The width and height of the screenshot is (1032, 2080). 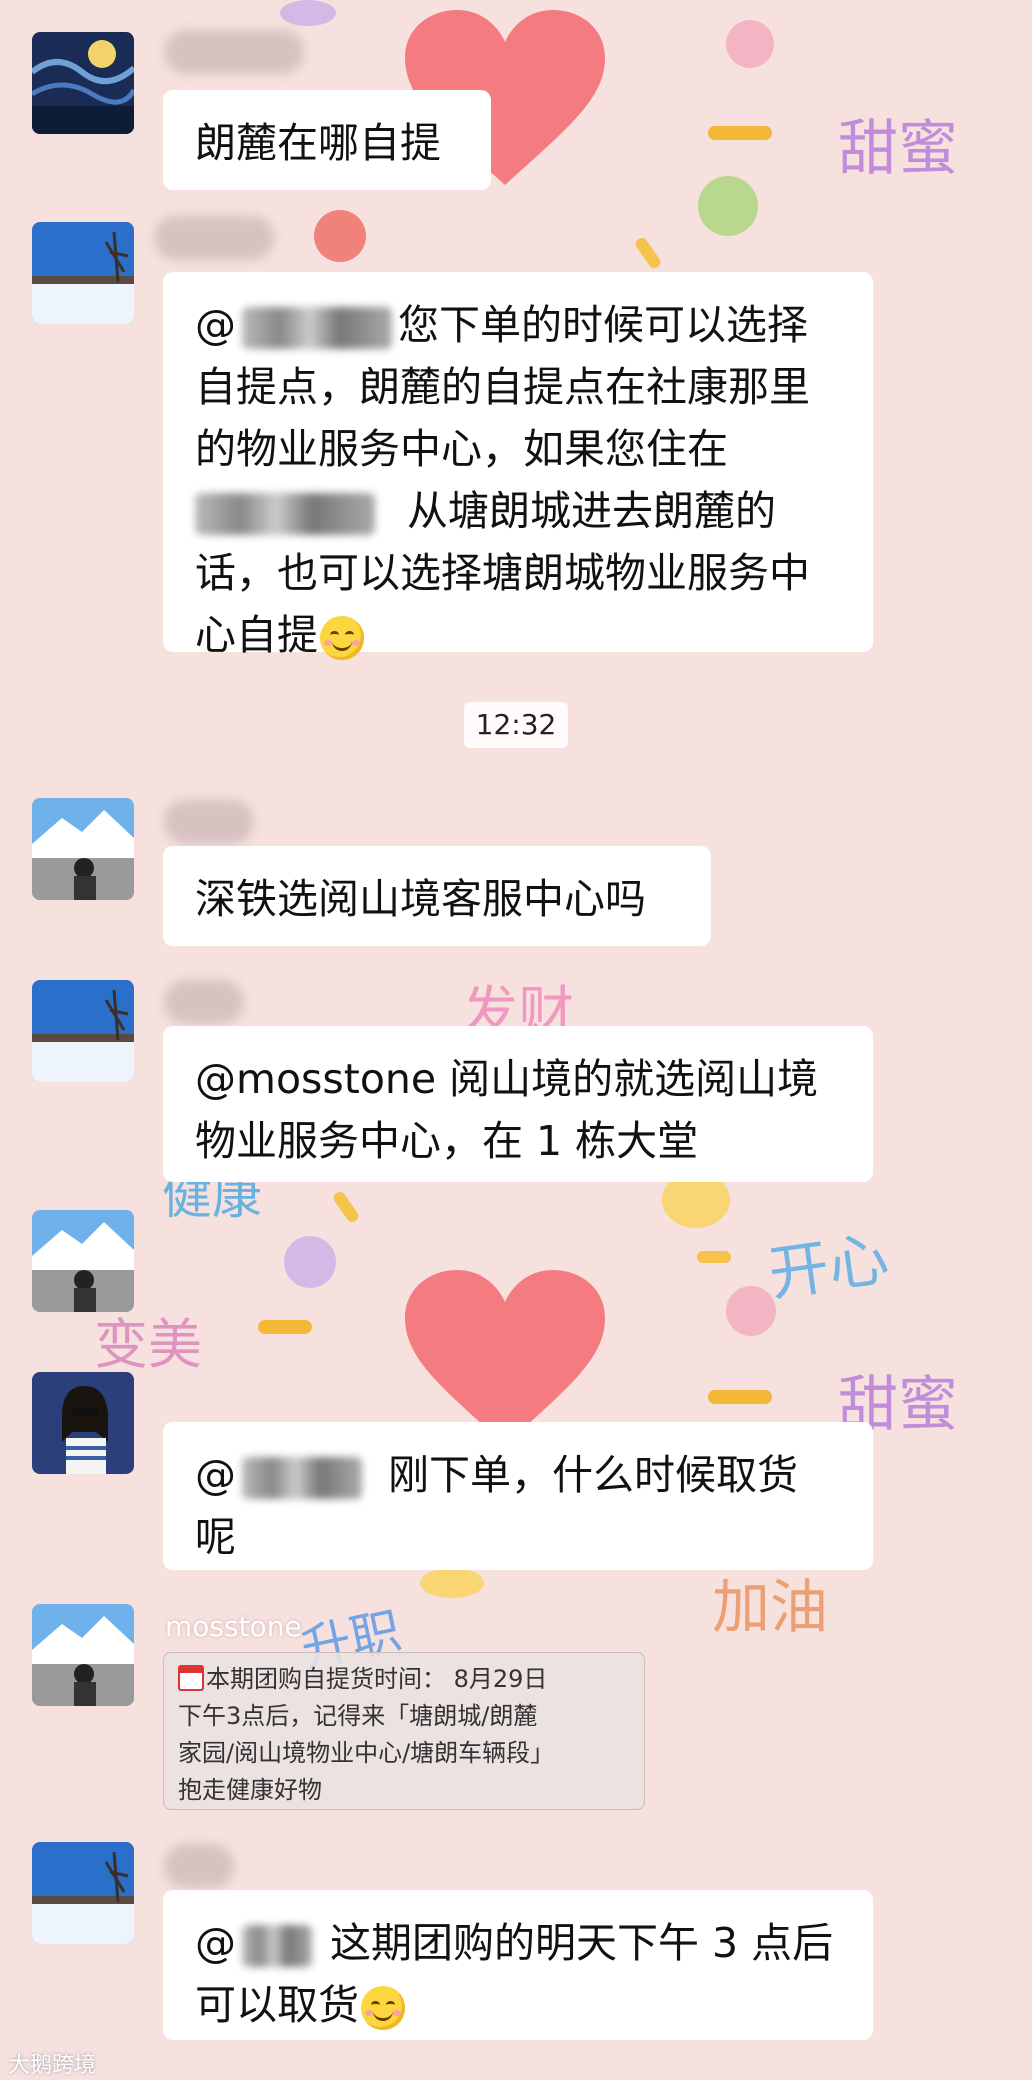 I want to click on message-bubble: 深铁选阅山境客服中心吗, so click(x=437, y=896).